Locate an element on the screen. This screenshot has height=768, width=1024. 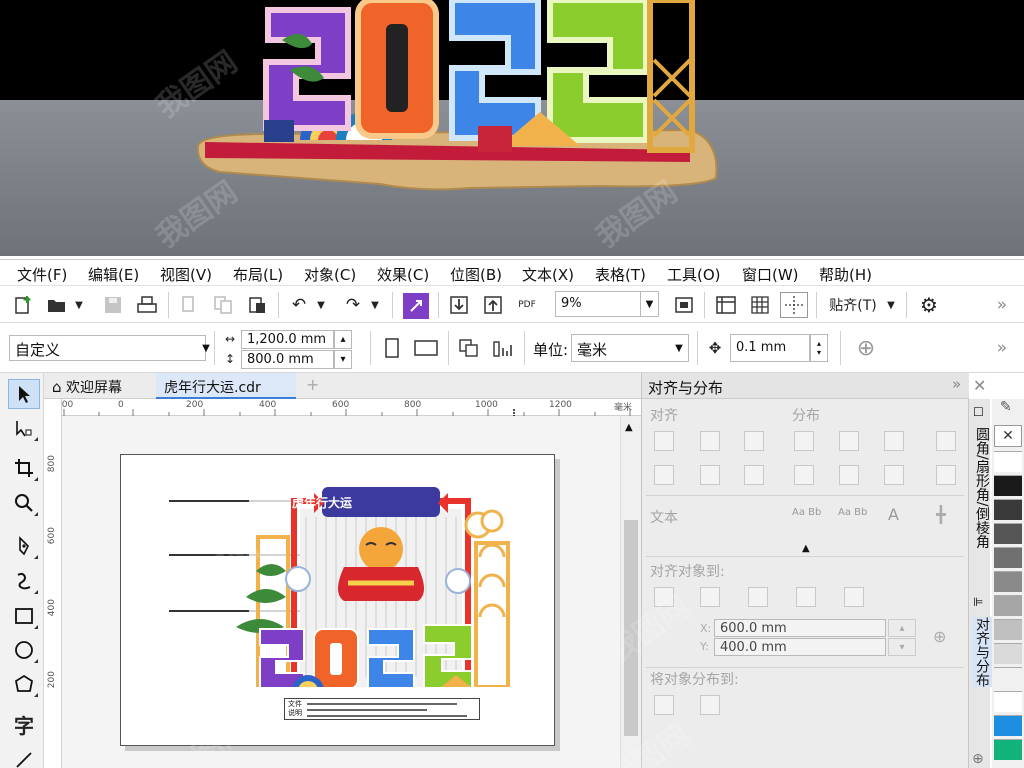
menu-window: 窗口(W) is located at coordinates (770, 274).